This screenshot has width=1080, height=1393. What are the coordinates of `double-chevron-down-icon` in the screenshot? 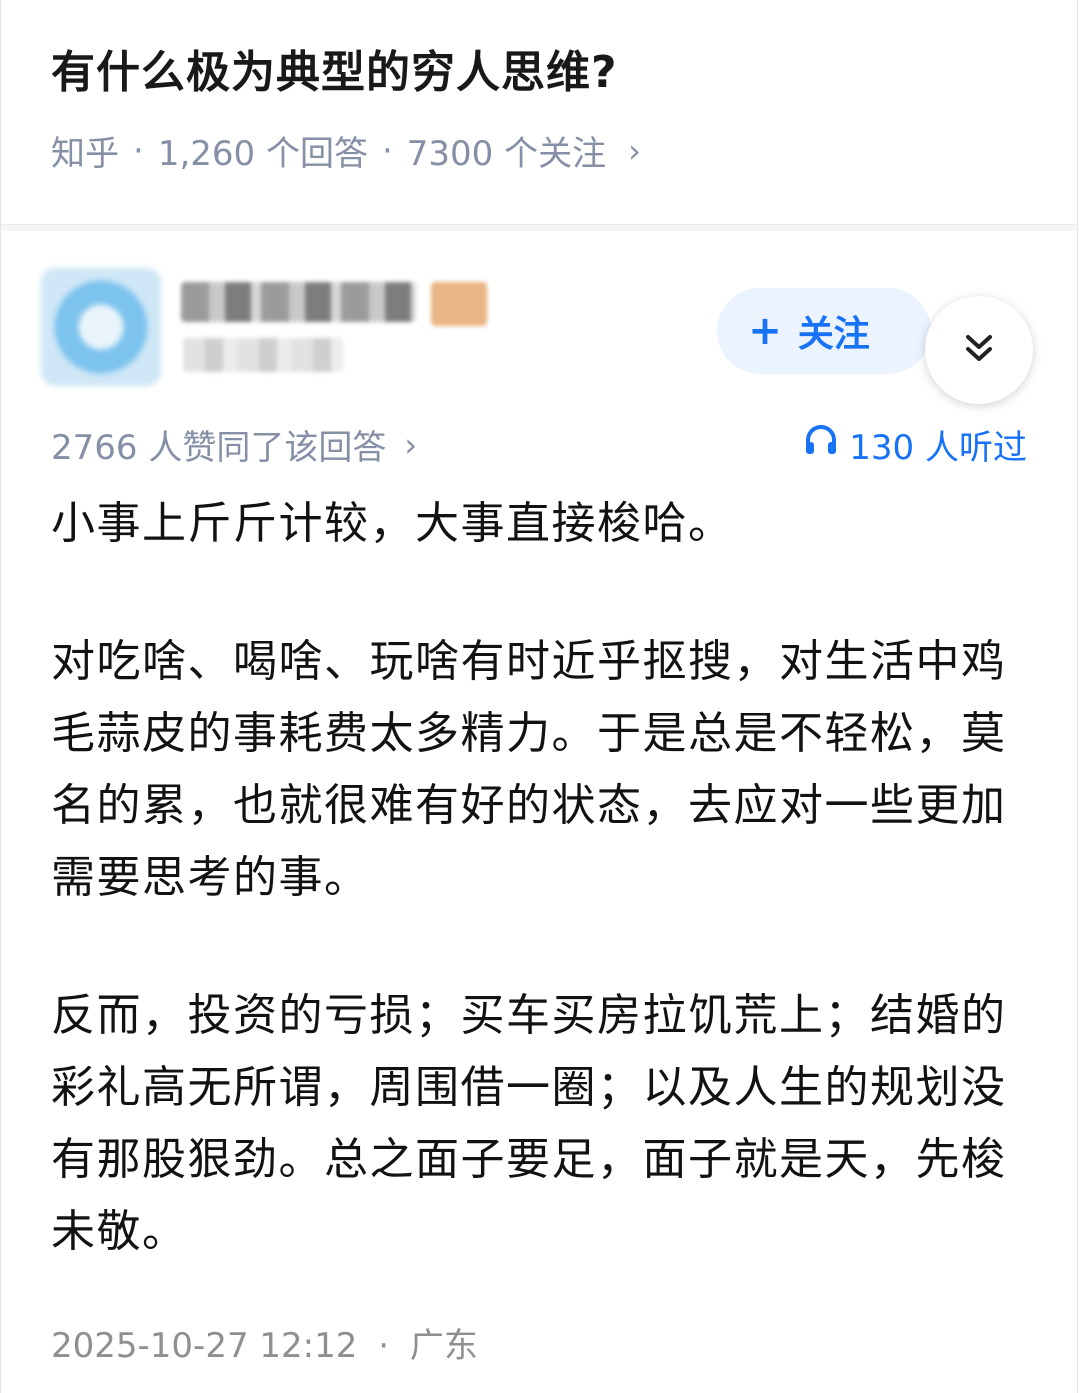 It's located at (979, 350).